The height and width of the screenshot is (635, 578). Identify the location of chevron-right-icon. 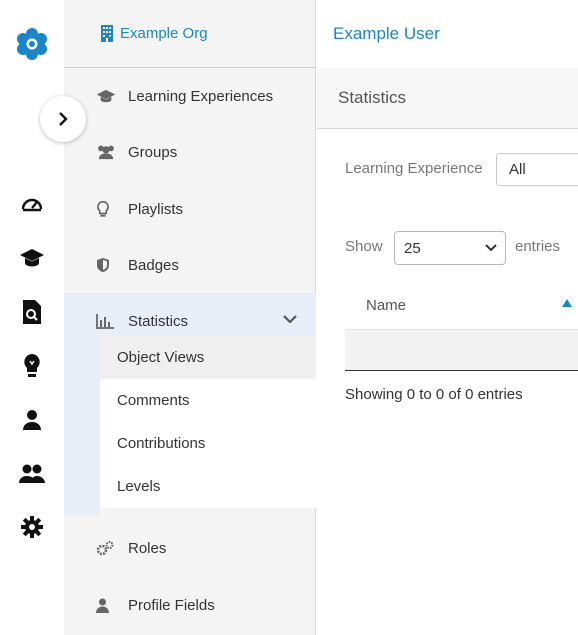
(63, 119).